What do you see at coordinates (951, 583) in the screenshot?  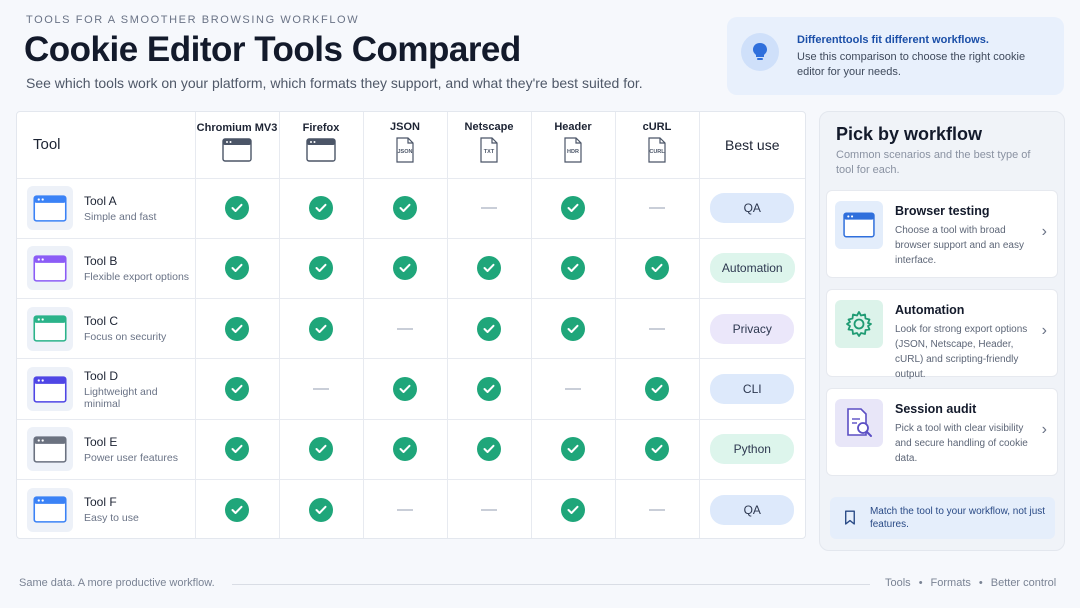 I see `footer-link-formats: Formats` at bounding box center [951, 583].